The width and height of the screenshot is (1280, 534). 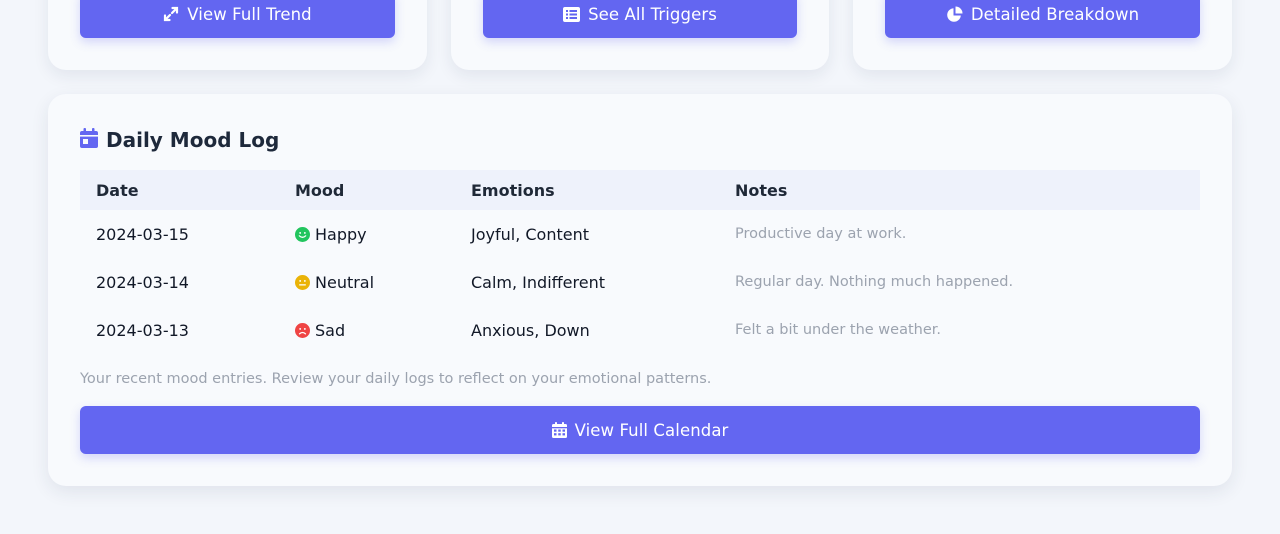 What do you see at coordinates (651, 430) in the screenshot?
I see `view-full-calendar-label: View Full Calendar` at bounding box center [651, 430].